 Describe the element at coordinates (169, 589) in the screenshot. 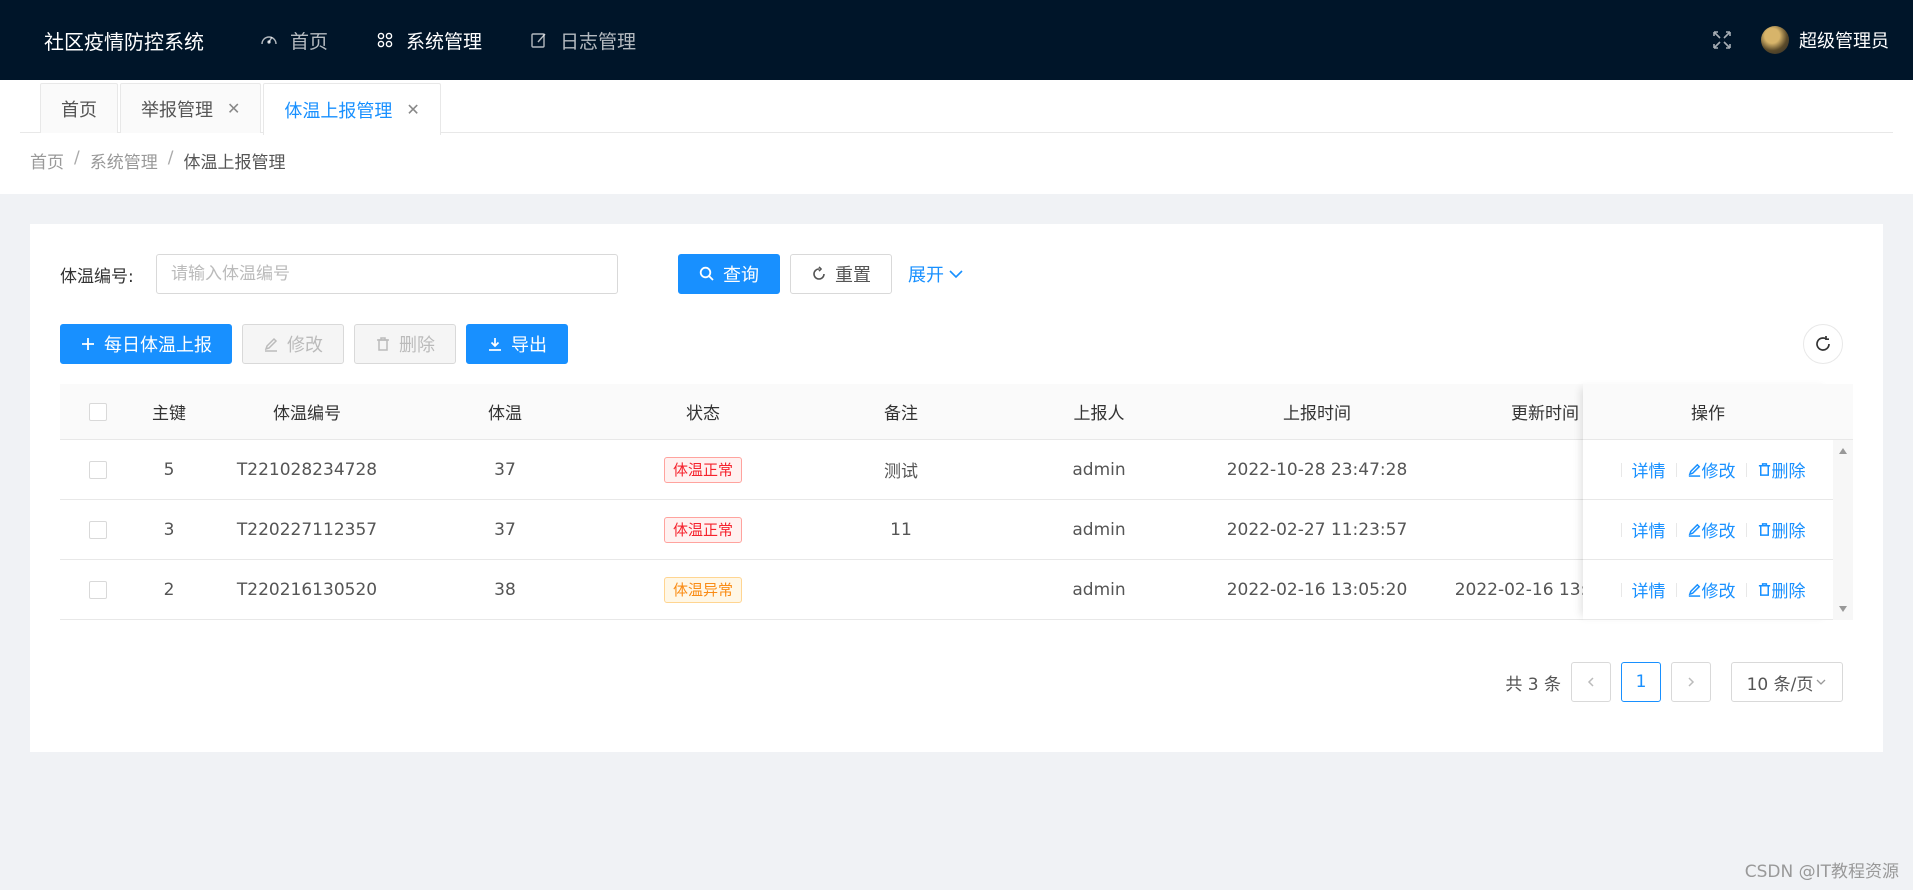

I see `cell-id: 2` at that location.